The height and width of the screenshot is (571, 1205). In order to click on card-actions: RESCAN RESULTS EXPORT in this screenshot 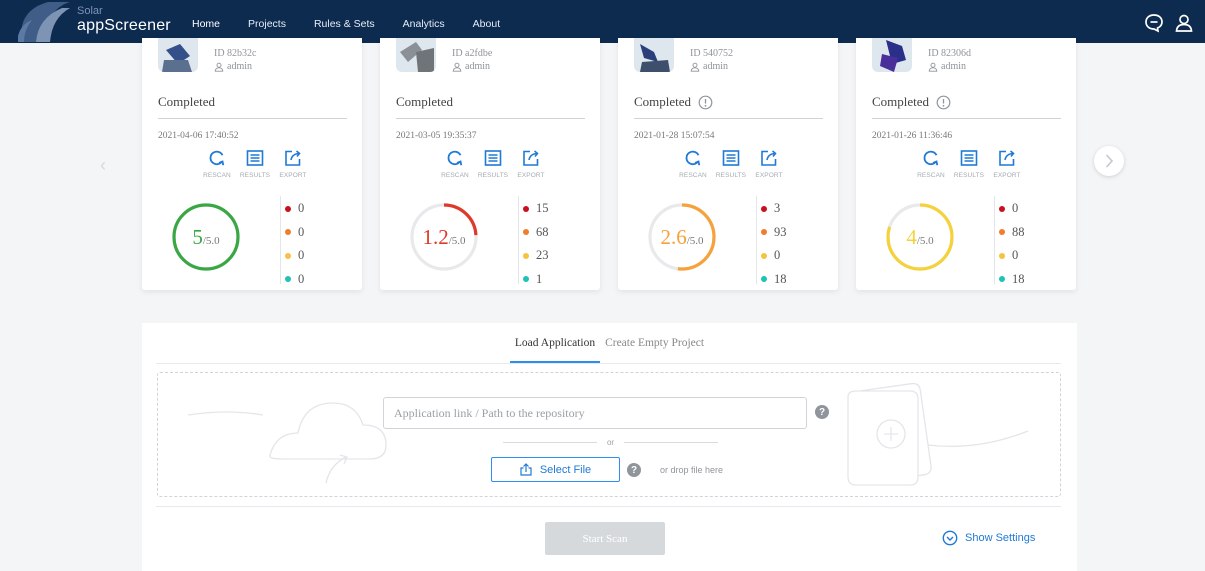, I will do `click(731, 163)`.